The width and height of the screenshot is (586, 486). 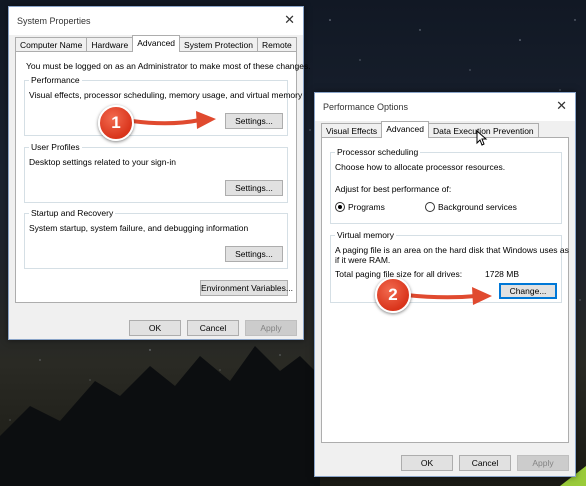 I want to click on background-services-radio: Background services, so click(x=471, y=207).